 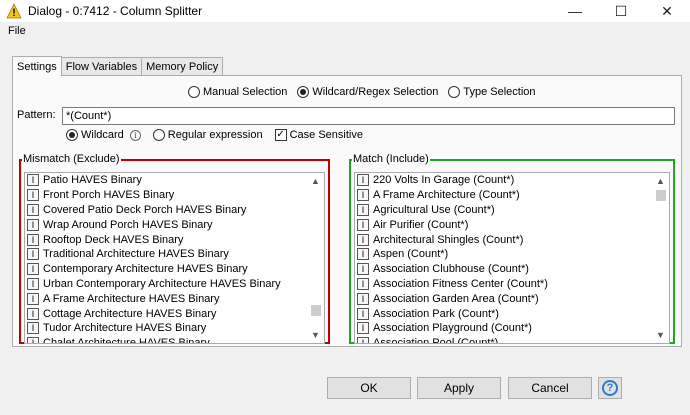 What do you see at coordinates (14, 11) in the screenshot?
I see `warning-icon` at bounding box center [14, 11].